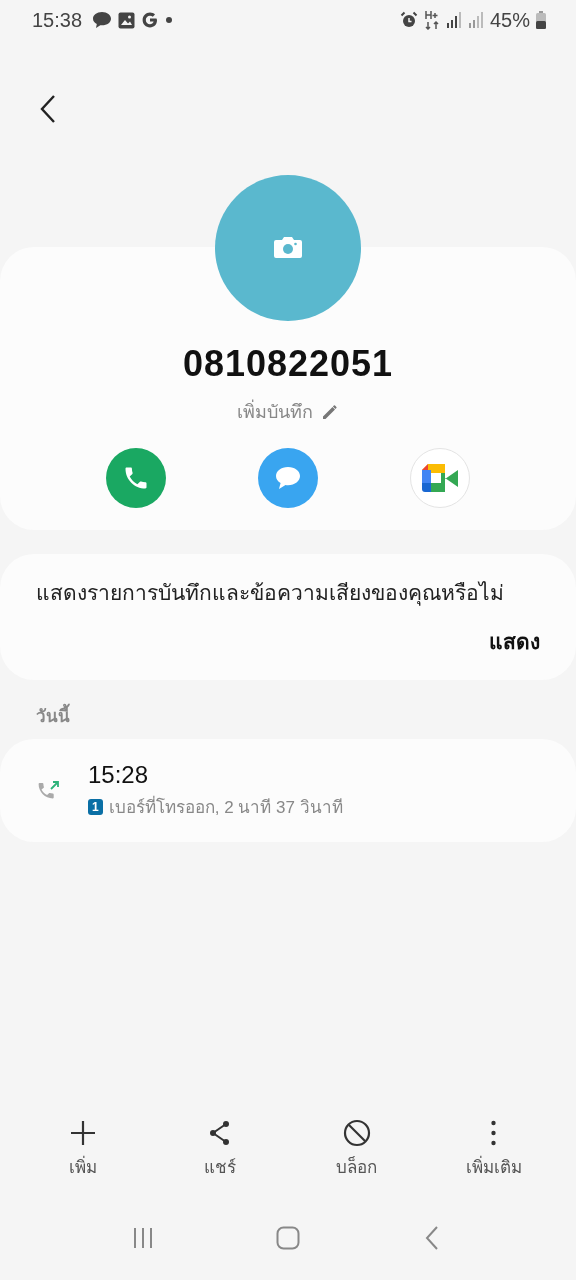 The width and height of the screenshot is (576, 1280). What do you see at coordinates (225, 806) in the screenshot?
I see `call-detail: เบอร์ที่โทรออก, 2 นาที 37 วินาที` at bounding box center [225, 806].